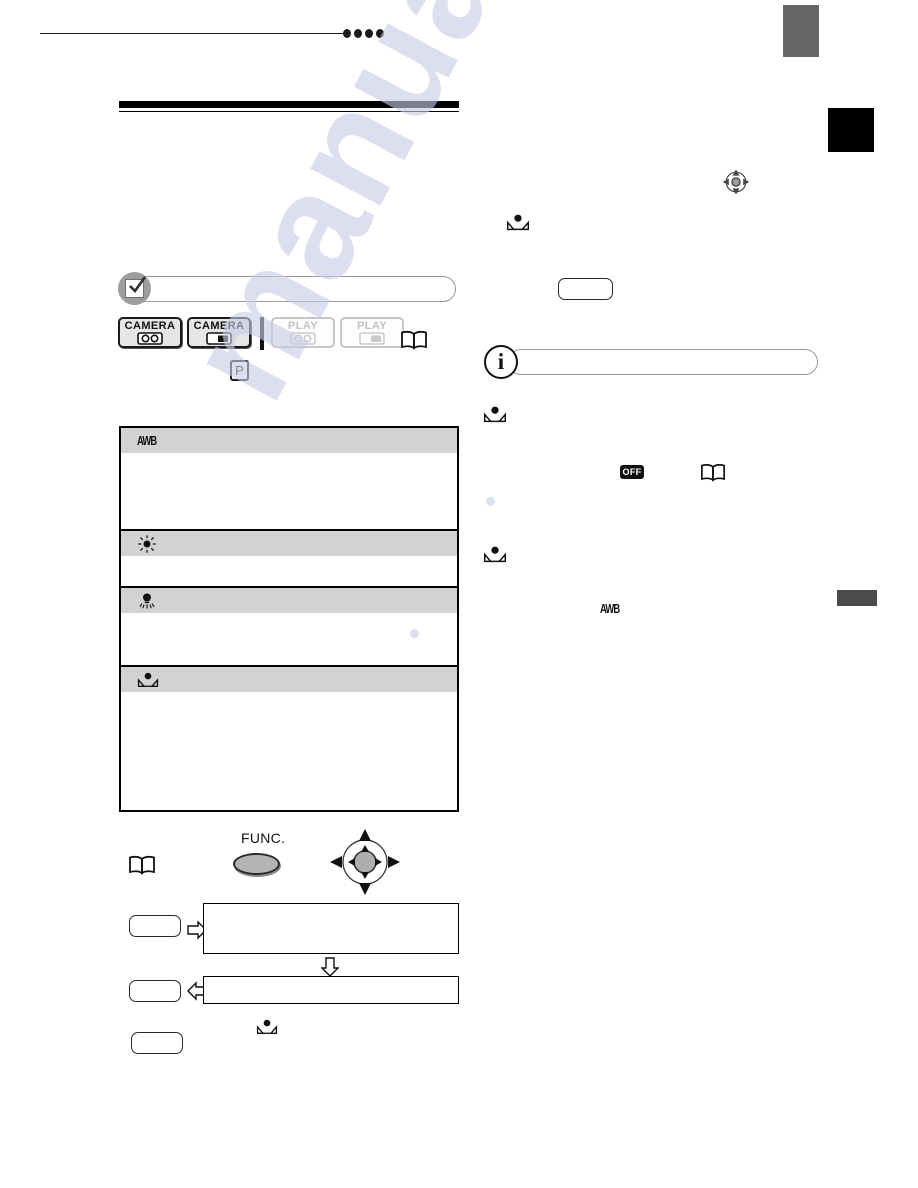  I want to click on tungsten-bulb-icon, so click(147, 600).